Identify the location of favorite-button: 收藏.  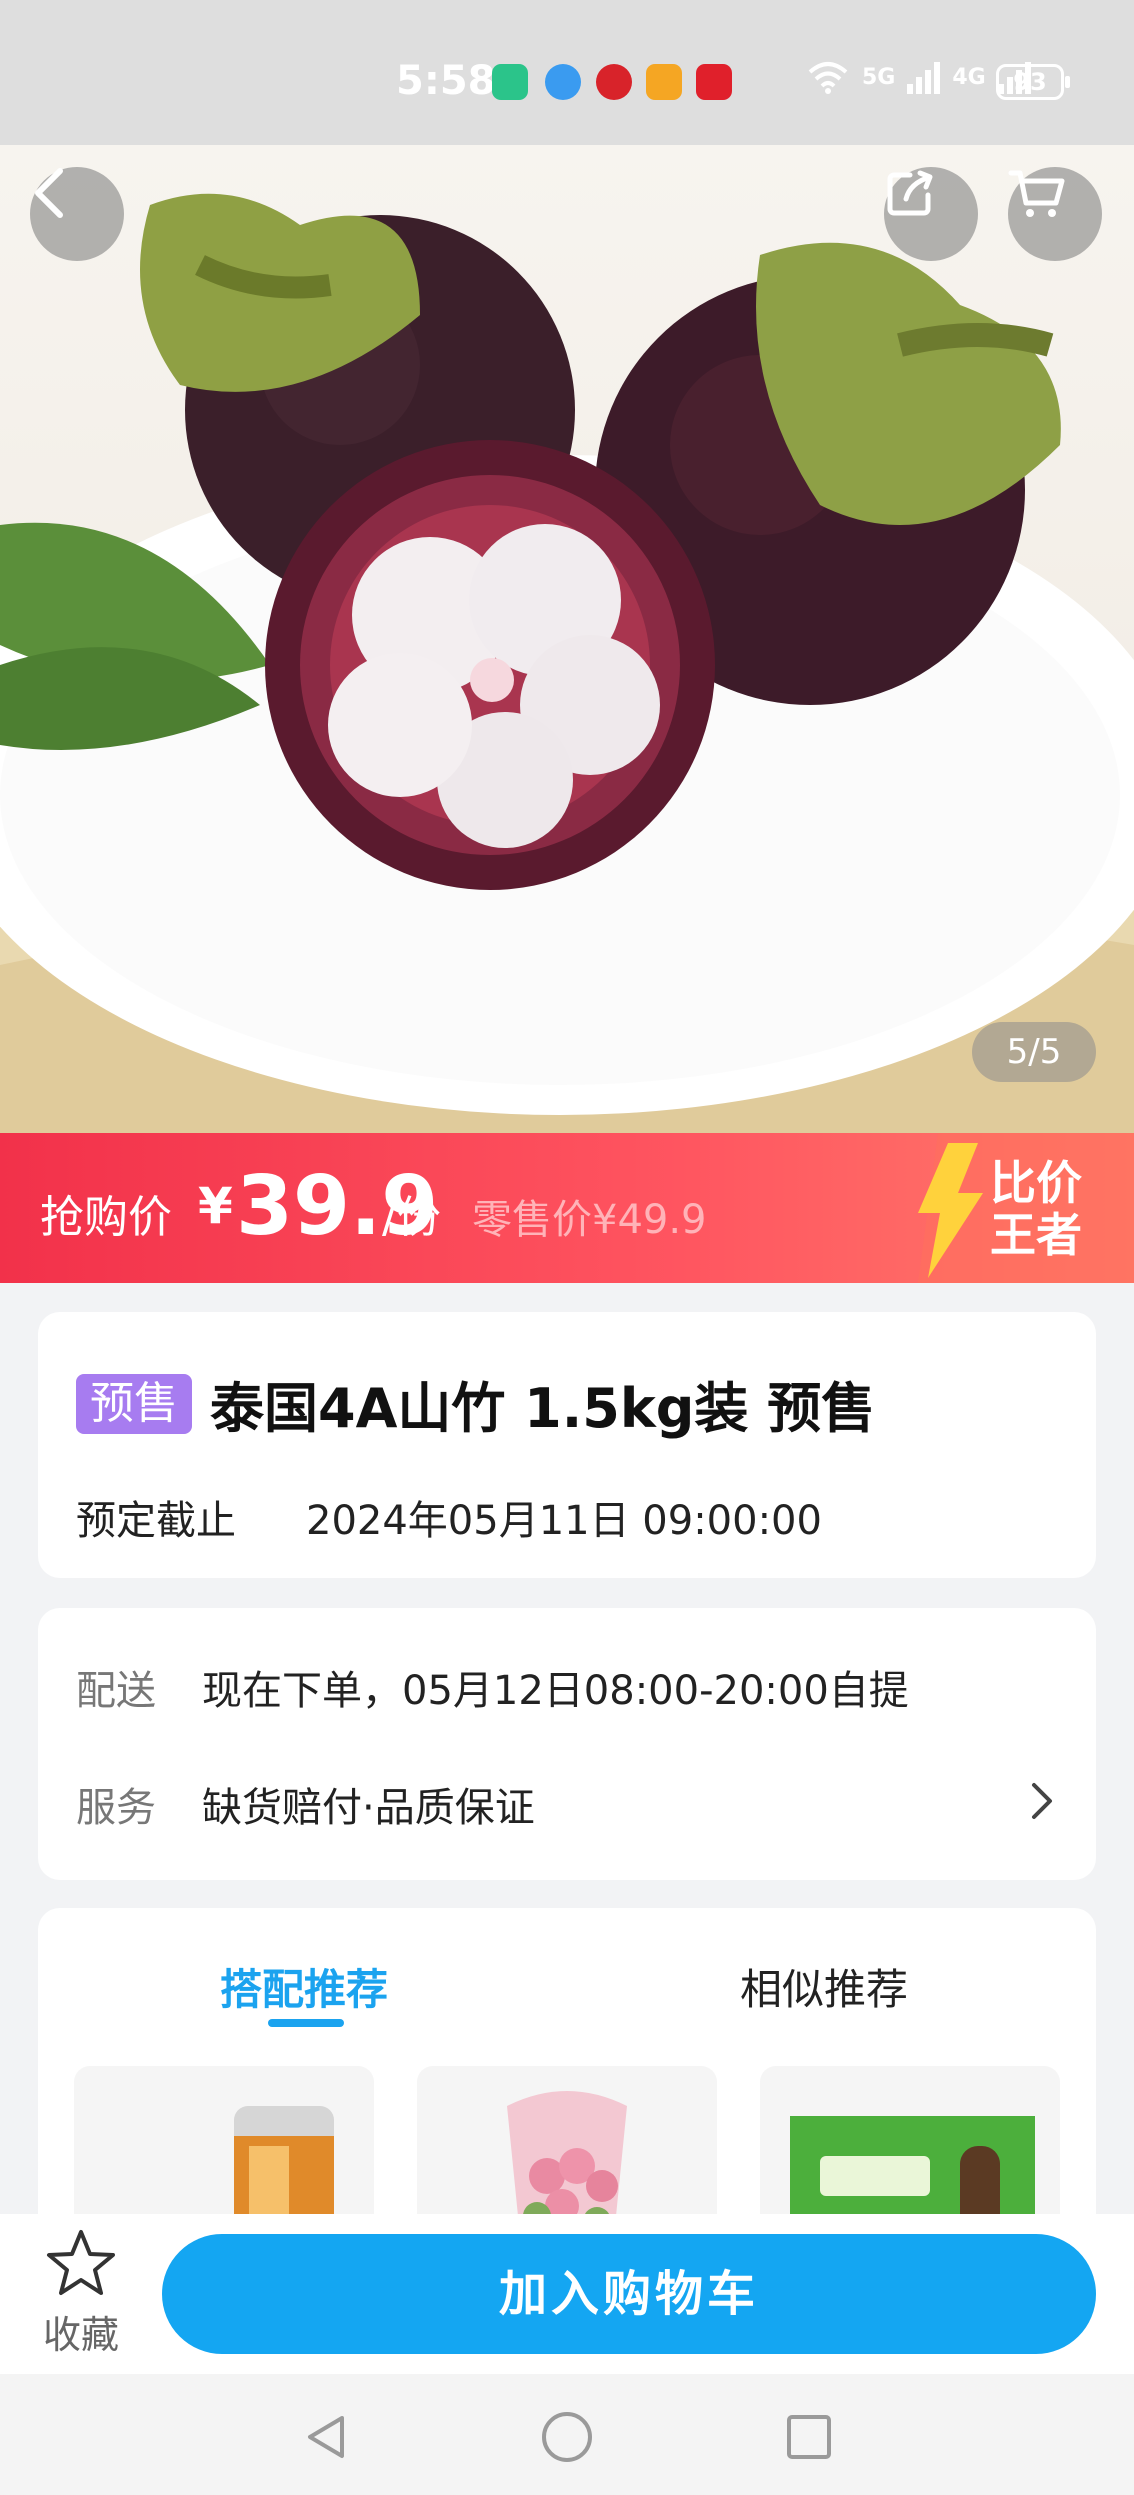
(81, 2293).